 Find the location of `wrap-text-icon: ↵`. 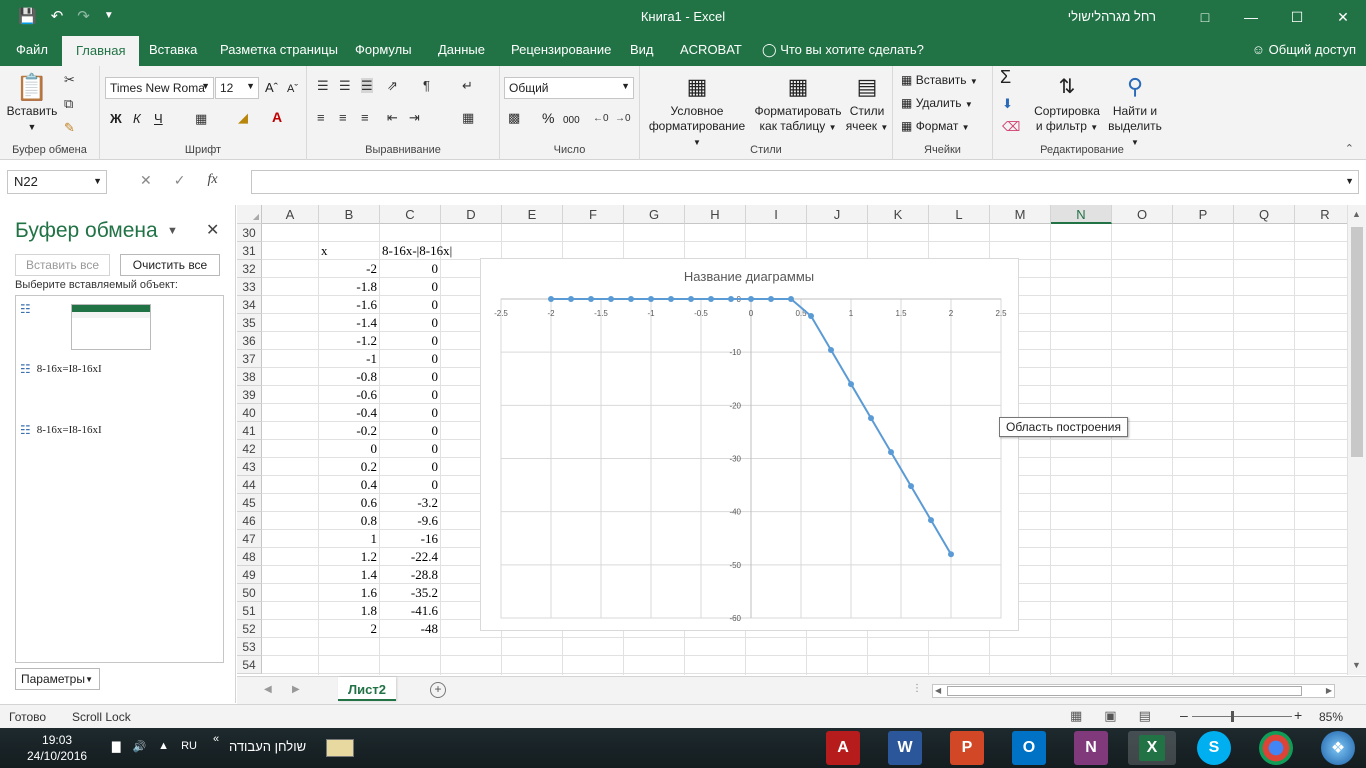

wrap-text-icon: ↵ is located at coordinates (467, 85).